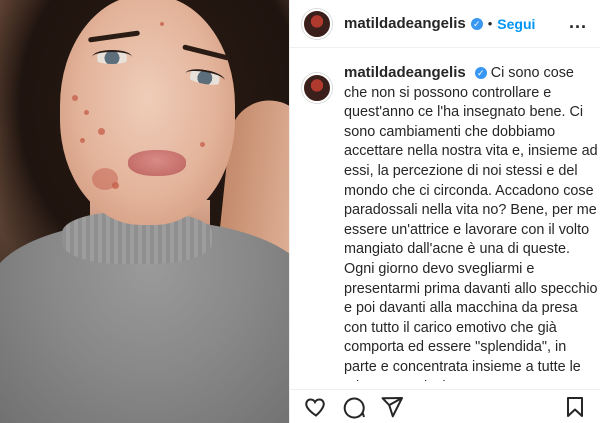  I want to click on caption-avatar, so click(317, 88).